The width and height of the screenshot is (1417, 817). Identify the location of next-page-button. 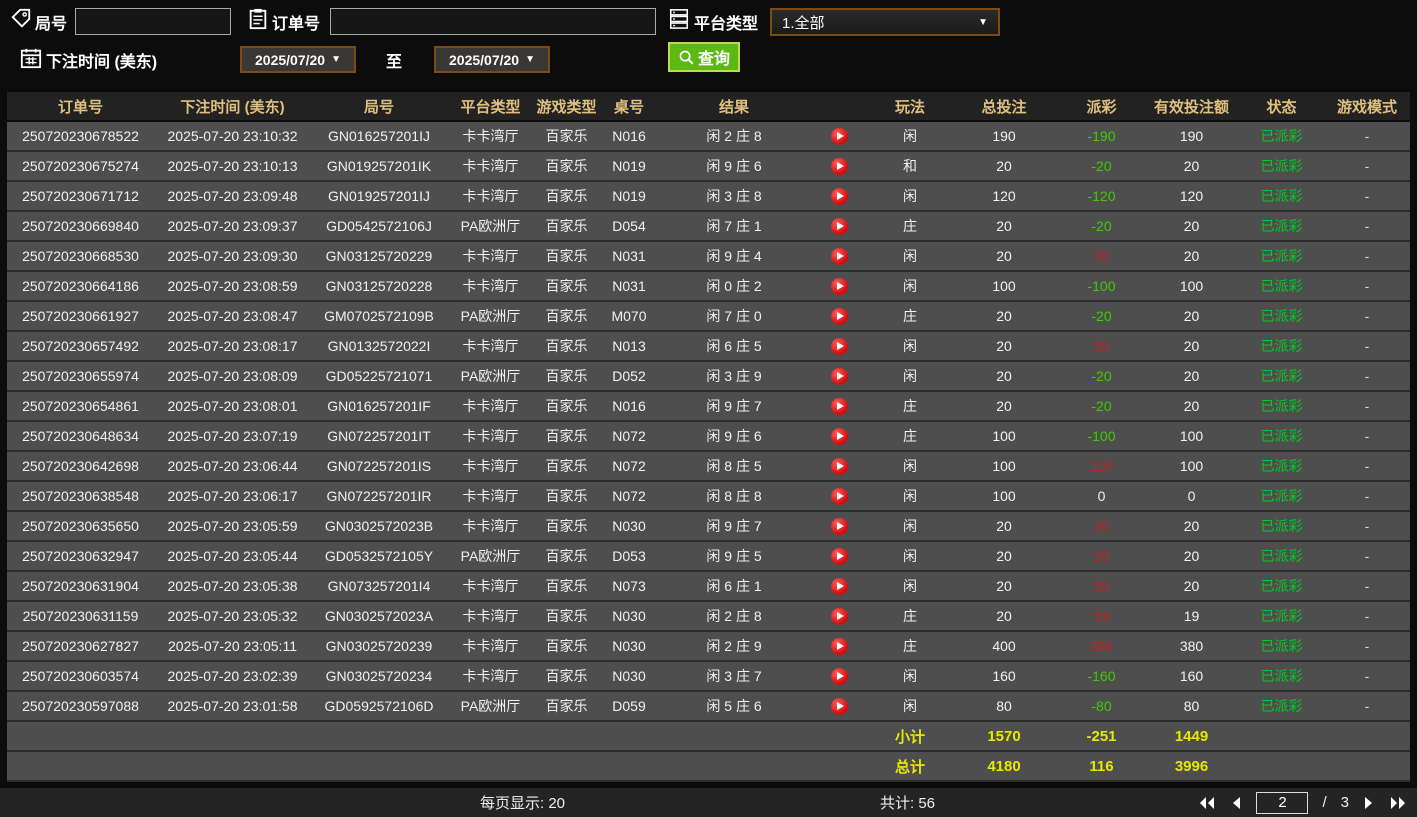
(1369, 803).